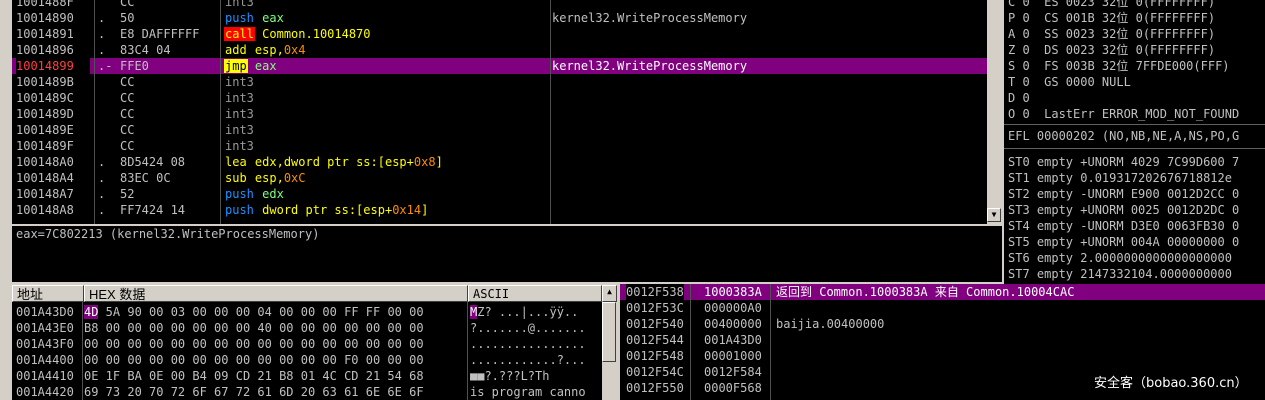 The image size is (1265, 400). Describe the element at coordinates (1123, 136) in the screenshot. I see `efl-register: EFL 00000202 (NO,NB,NE,A,NS,PO,G` at that location.